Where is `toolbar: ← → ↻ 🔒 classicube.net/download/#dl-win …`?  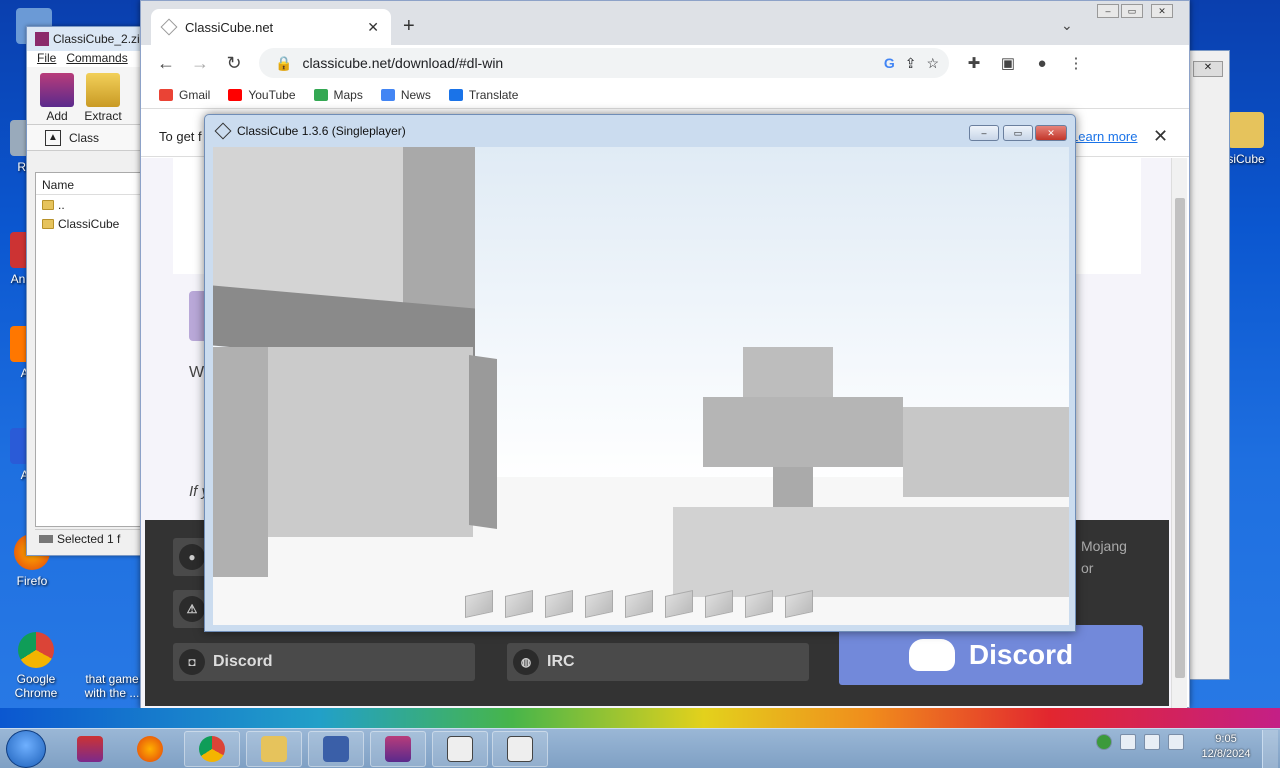 toolbar: ← → ↻ 🔒 classicube.net/download/#dl-win … is located at coordinates (665, 63).